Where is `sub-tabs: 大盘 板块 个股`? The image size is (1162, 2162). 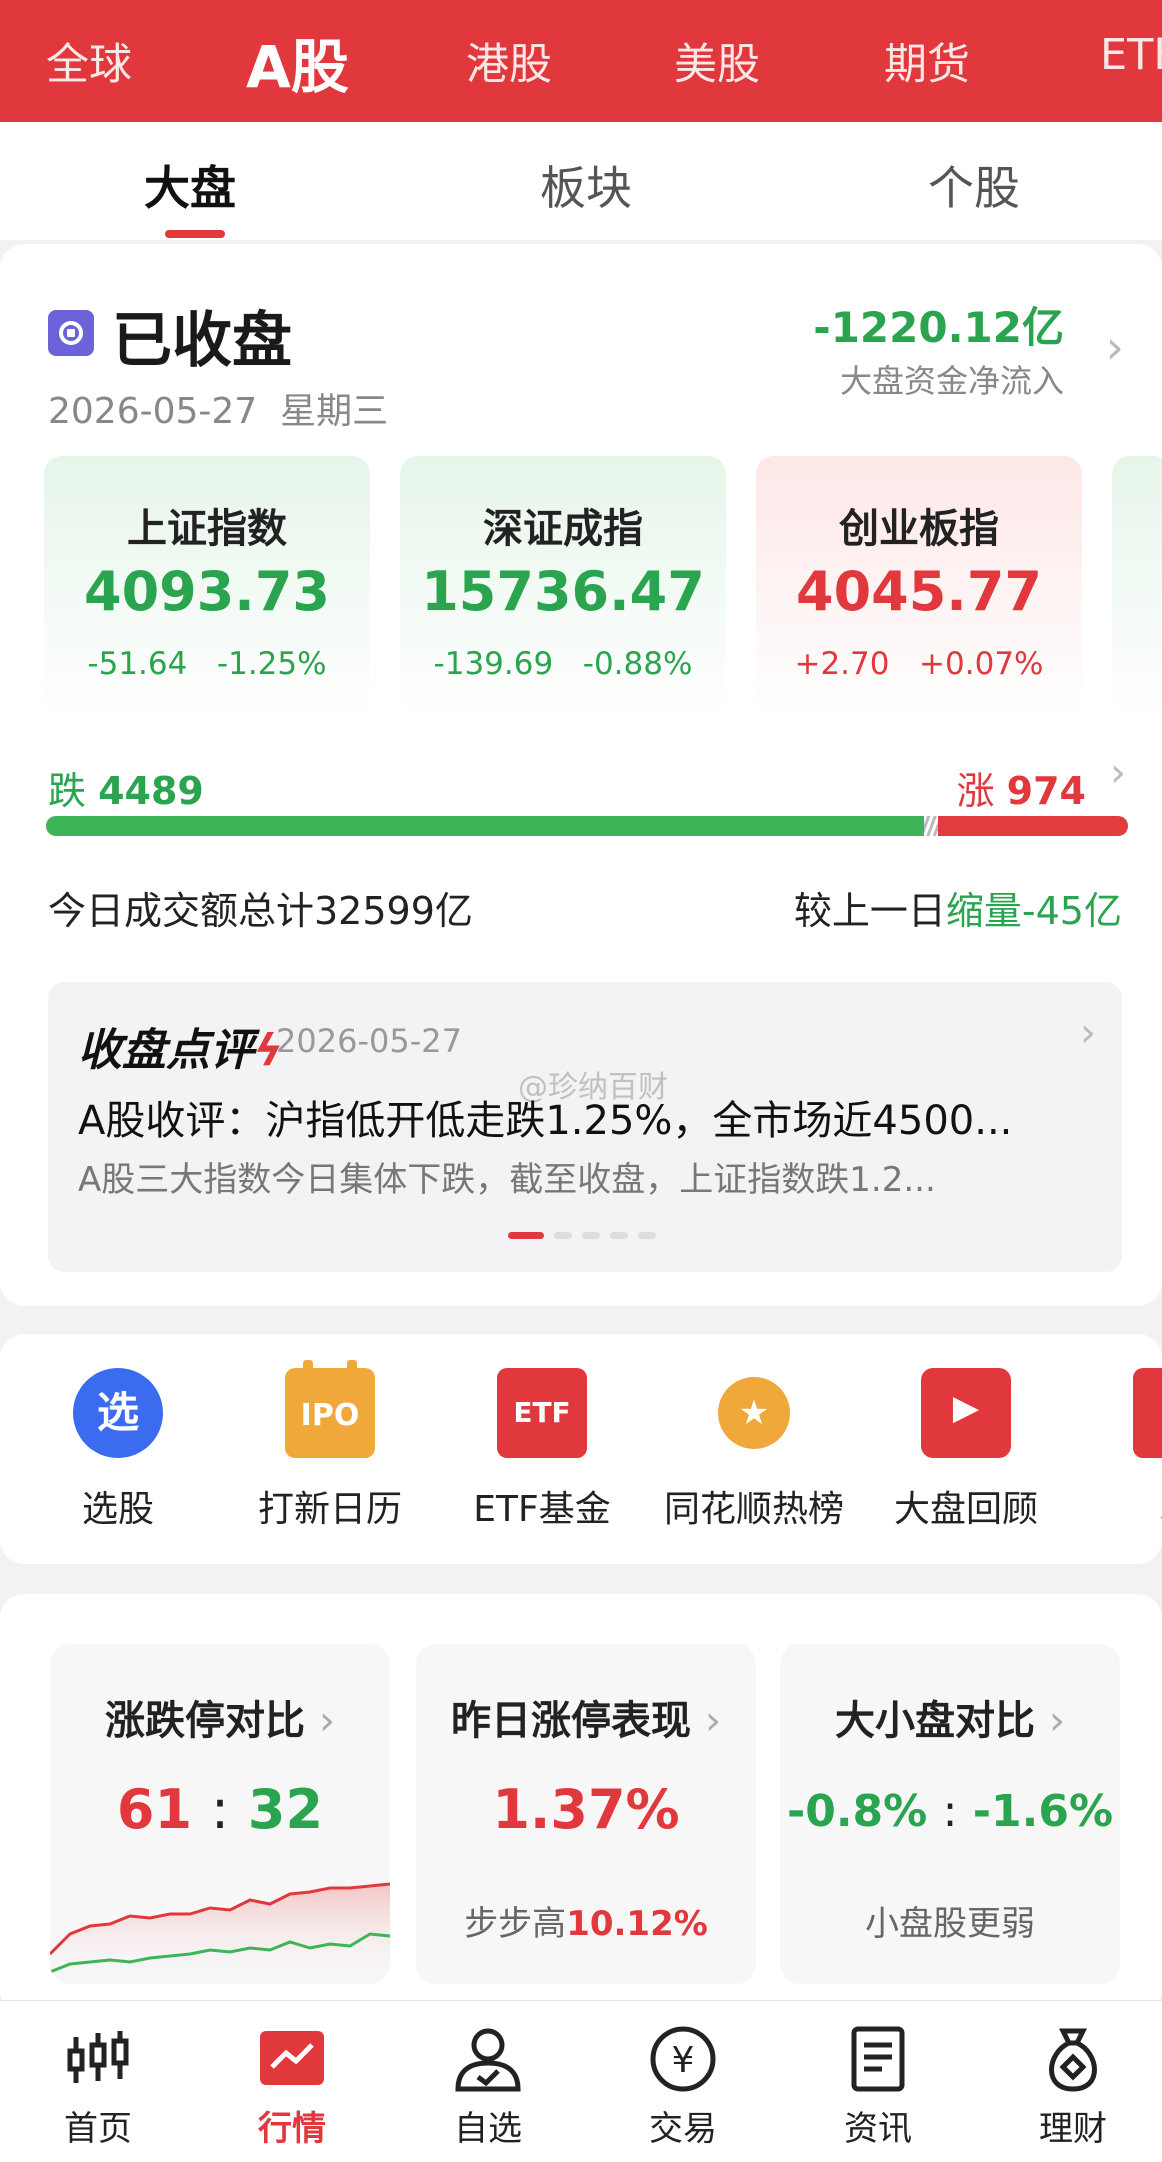 sub-tabs: 大盘 板块 个股 is located at coordinates (581, 181).